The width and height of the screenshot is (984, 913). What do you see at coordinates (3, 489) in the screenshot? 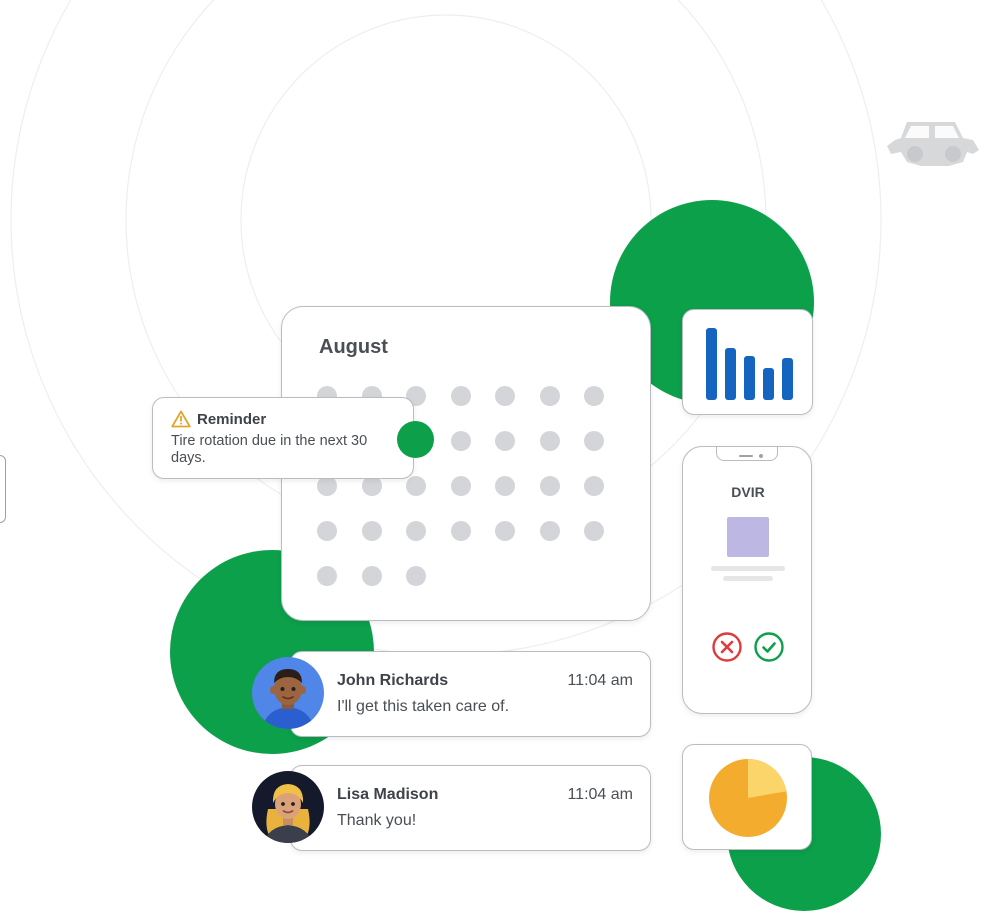
I see `partial-card-edge` at bounding box center [3, 489].